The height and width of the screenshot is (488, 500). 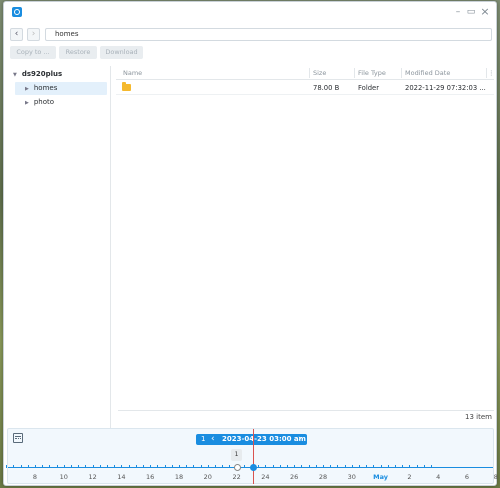 What do you see at coordinates (491, 73) in the screenshot?
I see `column-menu-icon: ⋮` at bounding box center [491, 73].